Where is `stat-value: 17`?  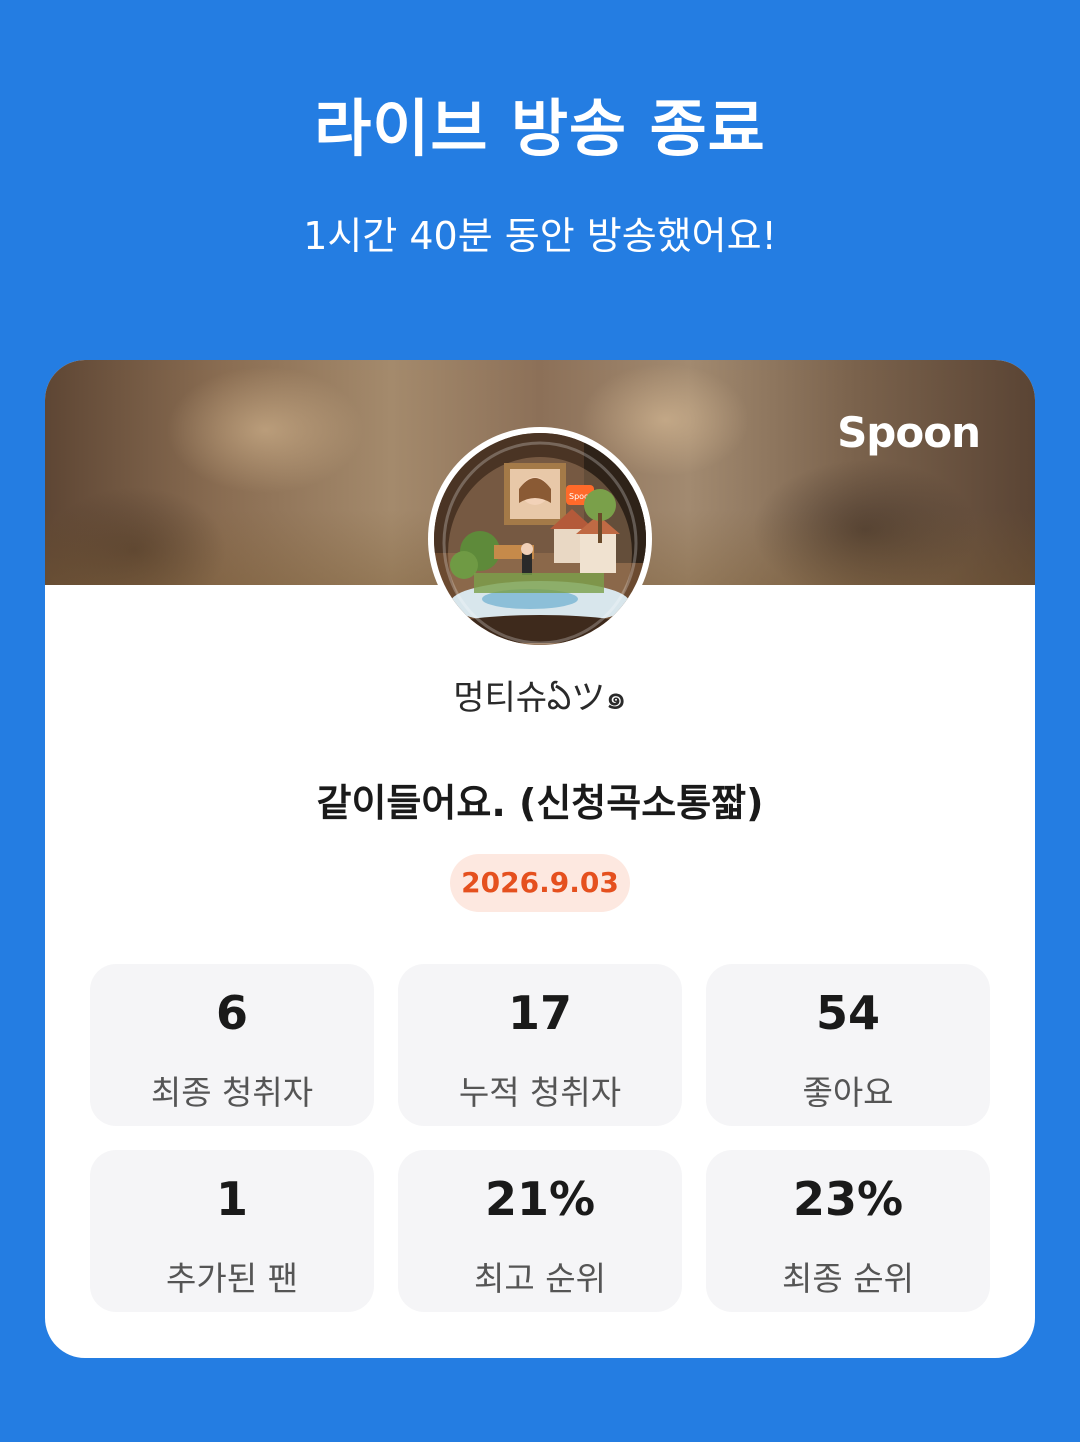
stat-value: 17 is located at coordinates (539, 1013).